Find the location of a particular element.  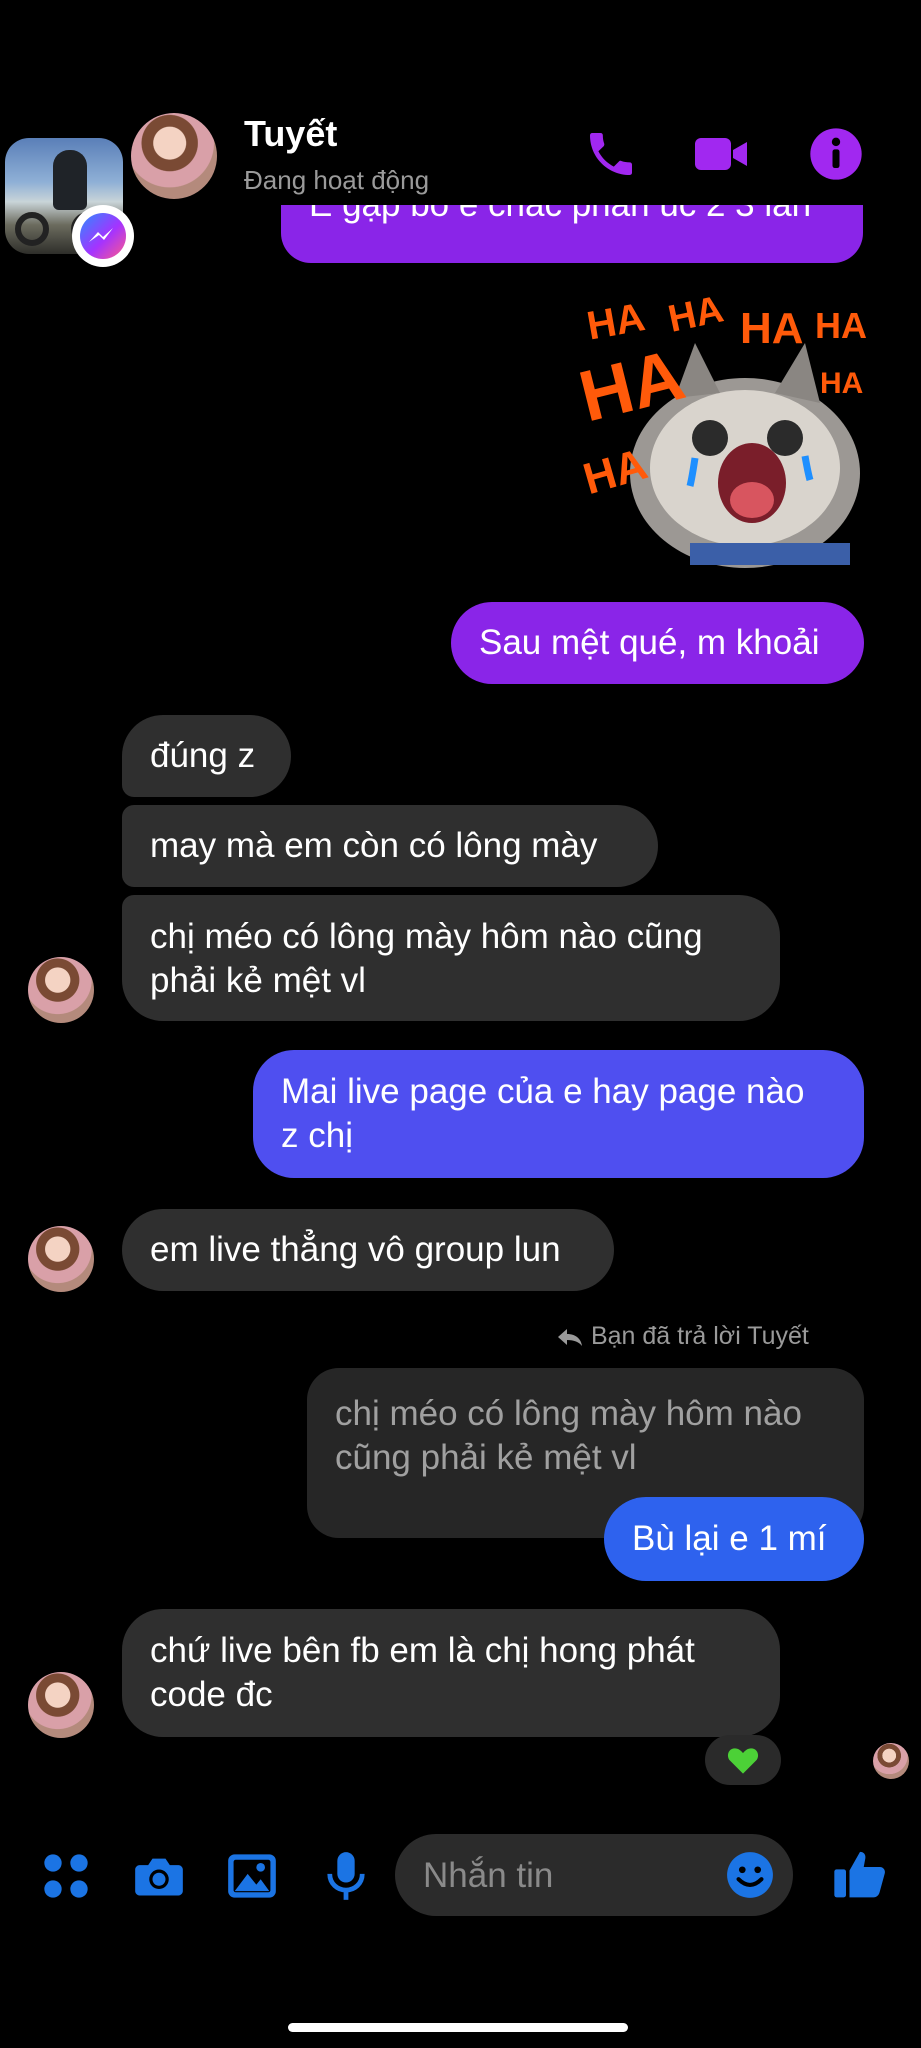

chathead-photo-wheel is located at coordinates (32, 229).